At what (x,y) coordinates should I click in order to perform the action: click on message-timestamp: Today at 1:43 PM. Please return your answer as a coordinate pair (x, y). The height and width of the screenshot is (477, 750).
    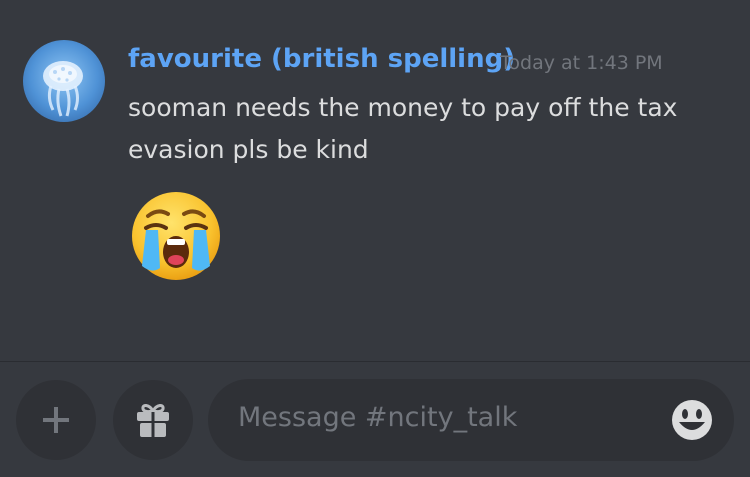
    Looking at the image, I should click on (581, 63).